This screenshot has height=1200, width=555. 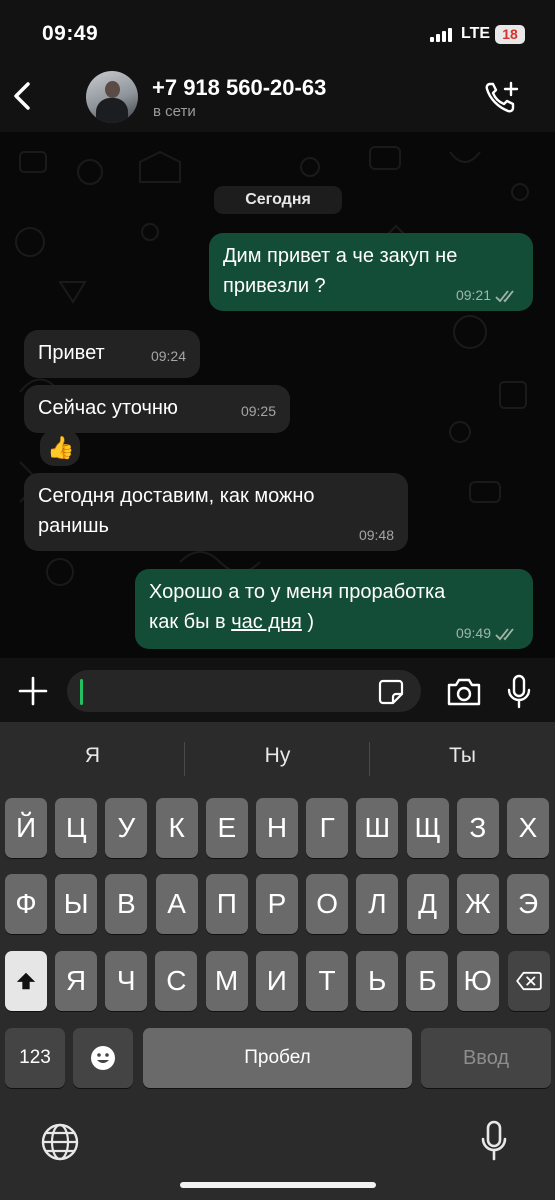 What do you see at coordinates (502, 97) in the screenshot?
I see `call-add-icon` at bounding box center [502, 97].